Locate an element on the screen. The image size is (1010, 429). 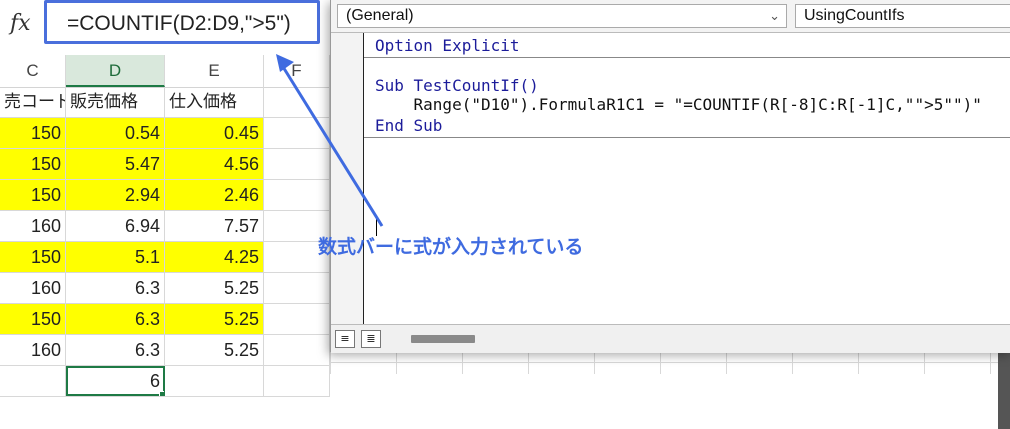
procedure-dropdown: UsingCountIfs is located at coordinates (902, 16).